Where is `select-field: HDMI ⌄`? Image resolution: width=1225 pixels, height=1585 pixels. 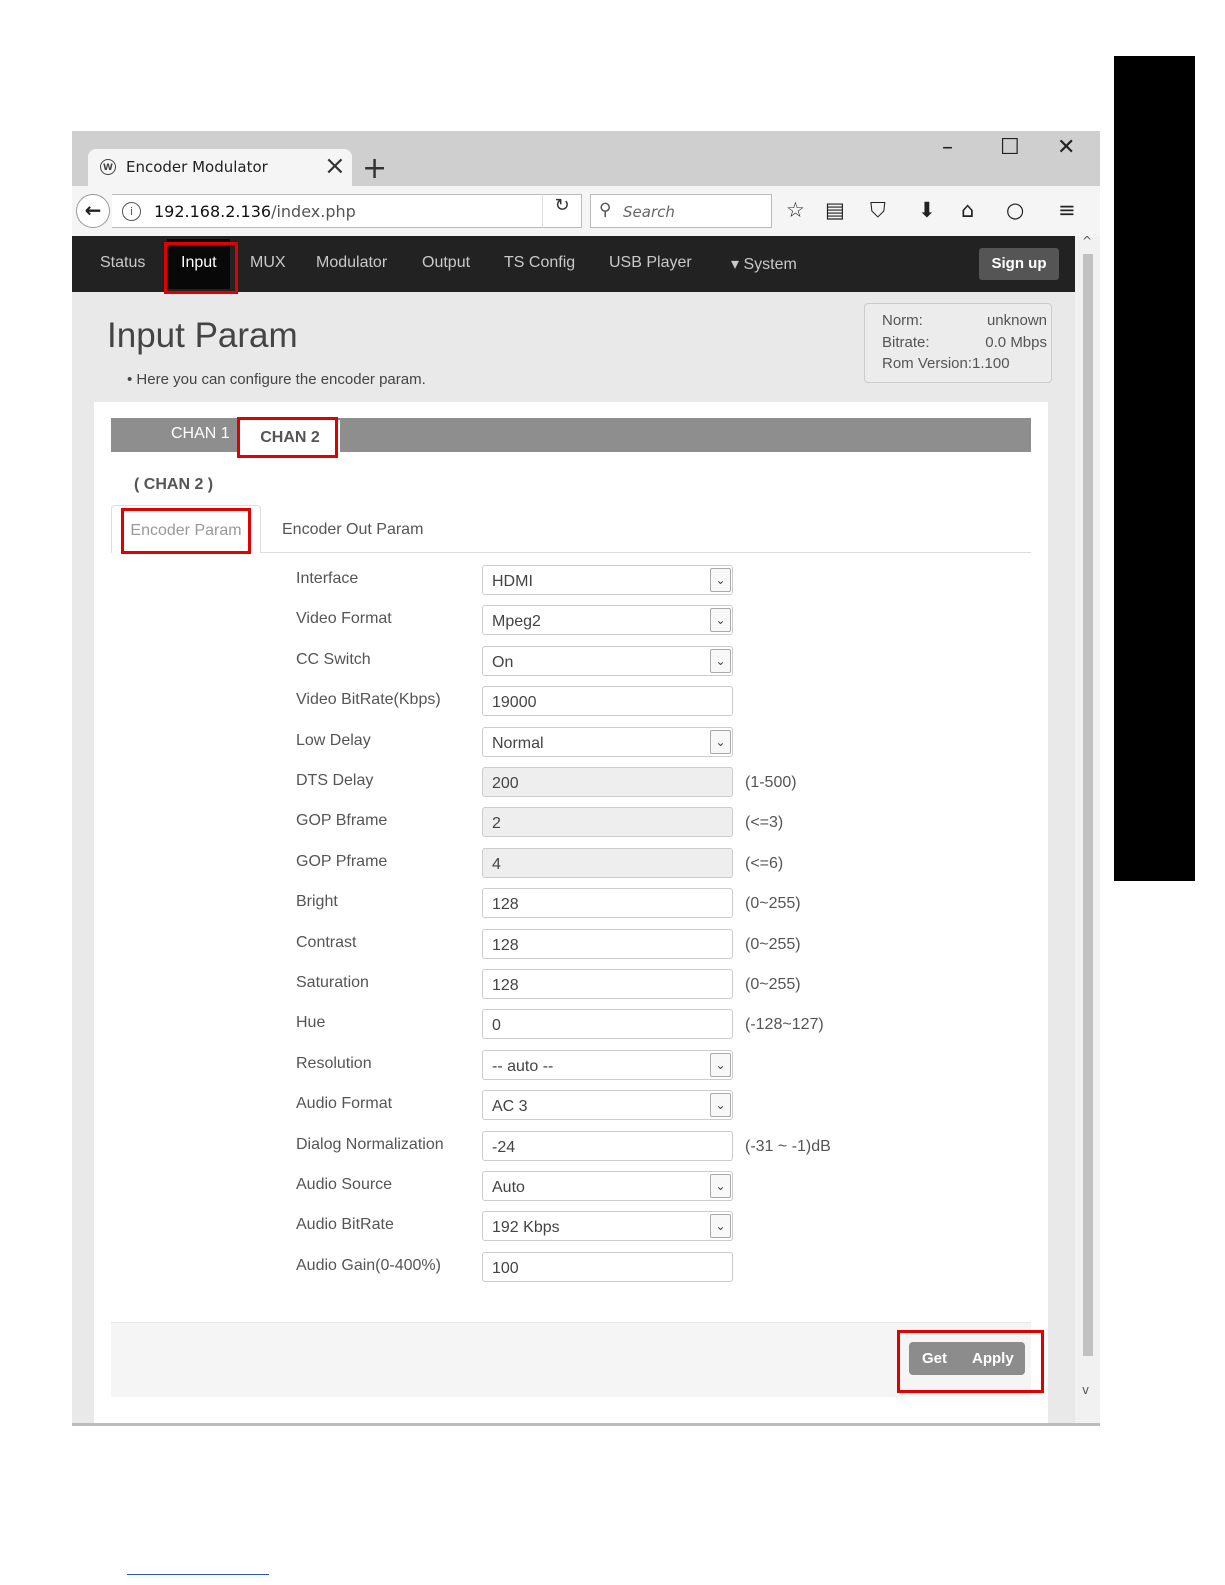
select-field: HDMI ⌄ is located at coordinates (607, 580).